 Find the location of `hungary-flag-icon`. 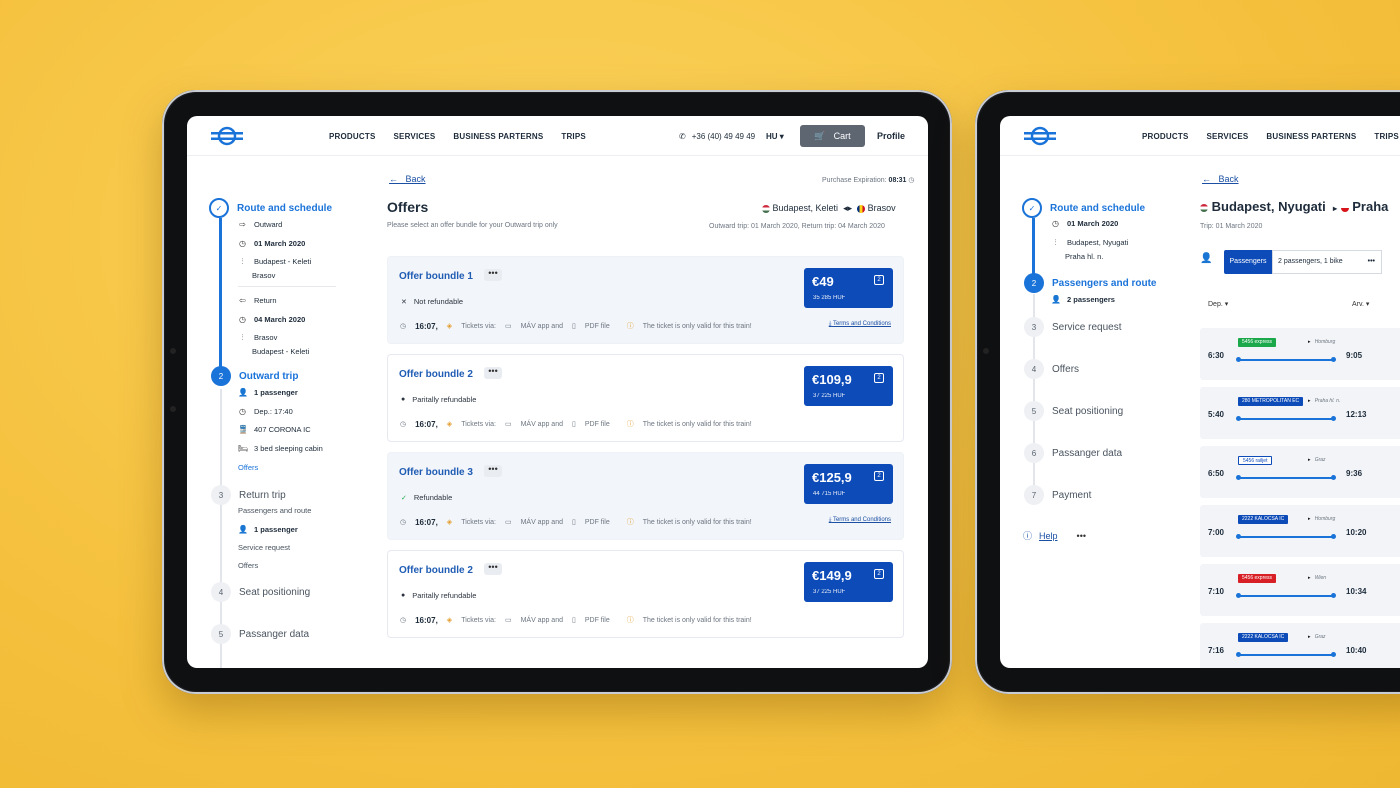

hungary-flag-icon is located at coordinates (1204, 207).